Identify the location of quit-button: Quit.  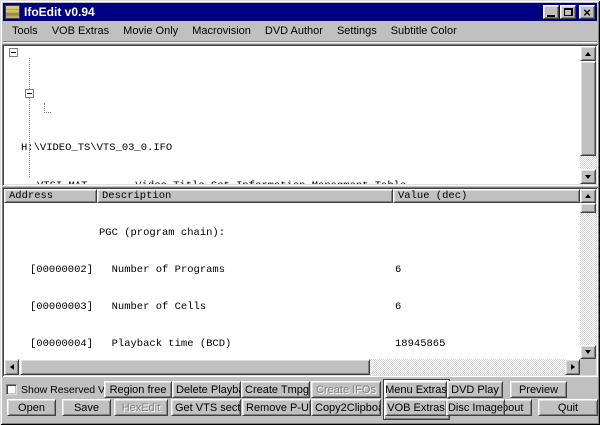
(568, 407).